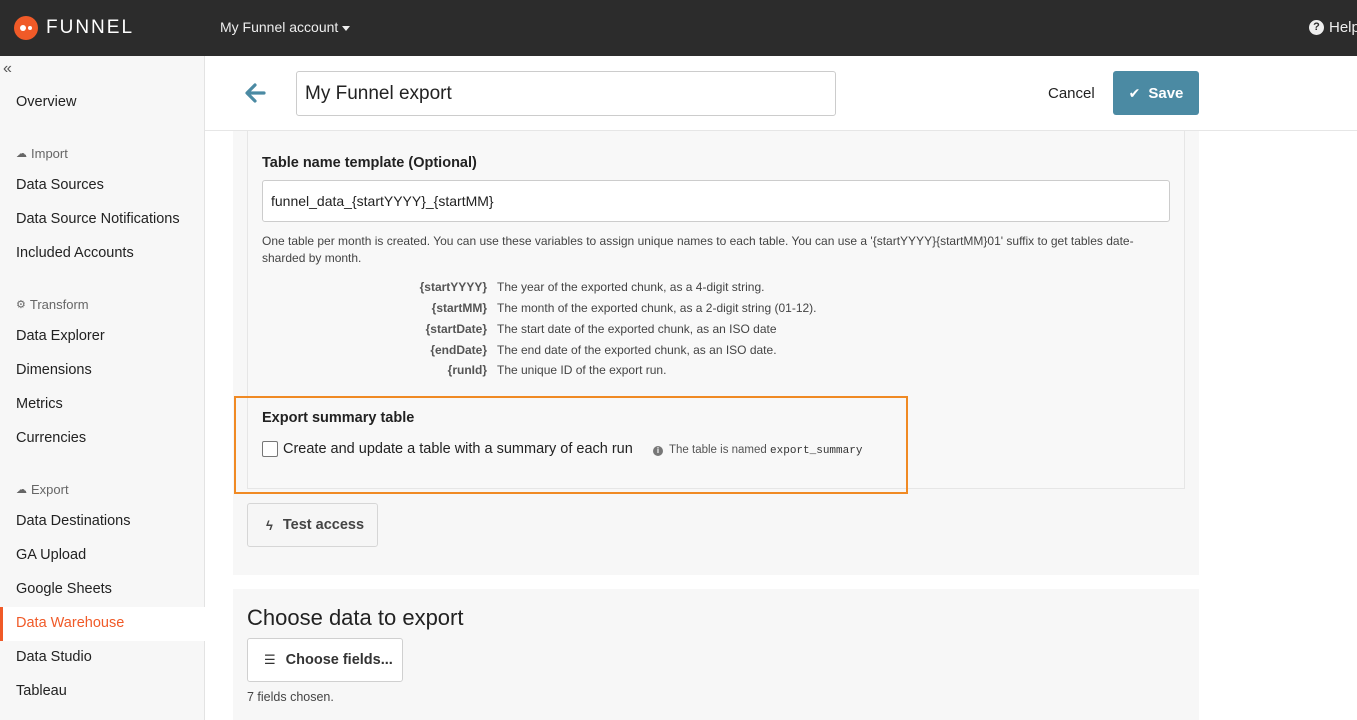 The width and height of the screenshot is (1357, 720). What do you see at coordinates (70, 623) in the screenshot?
I see `sidebar-item-data-warehouse: Data Warehouse` at bounding box center [70, 623].